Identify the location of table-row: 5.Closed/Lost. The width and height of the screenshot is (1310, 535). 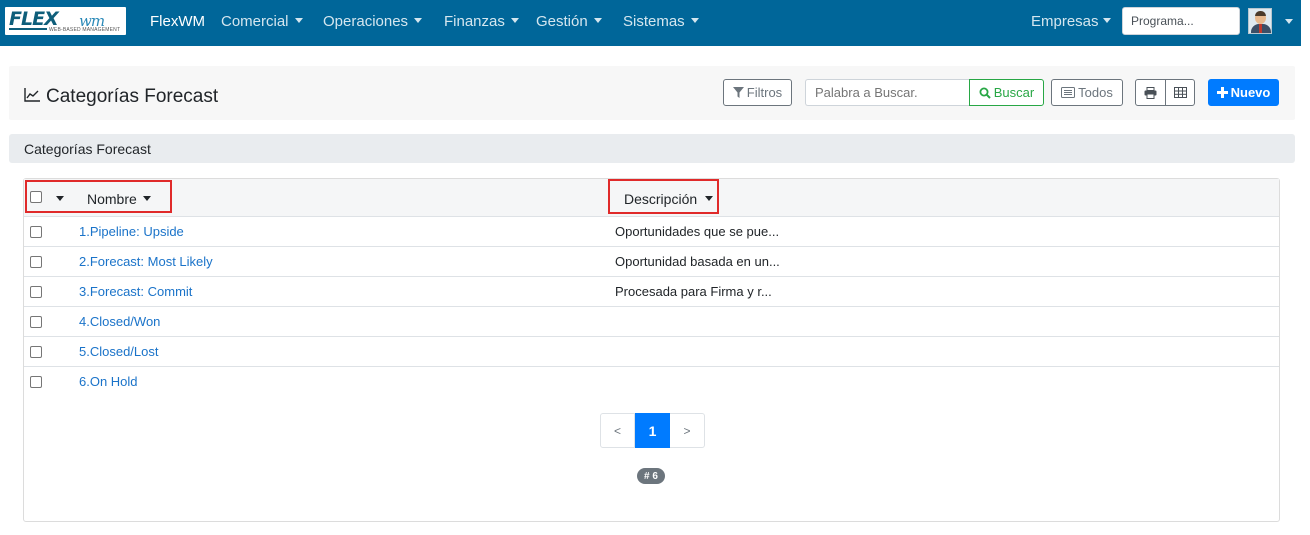
(651, 352).